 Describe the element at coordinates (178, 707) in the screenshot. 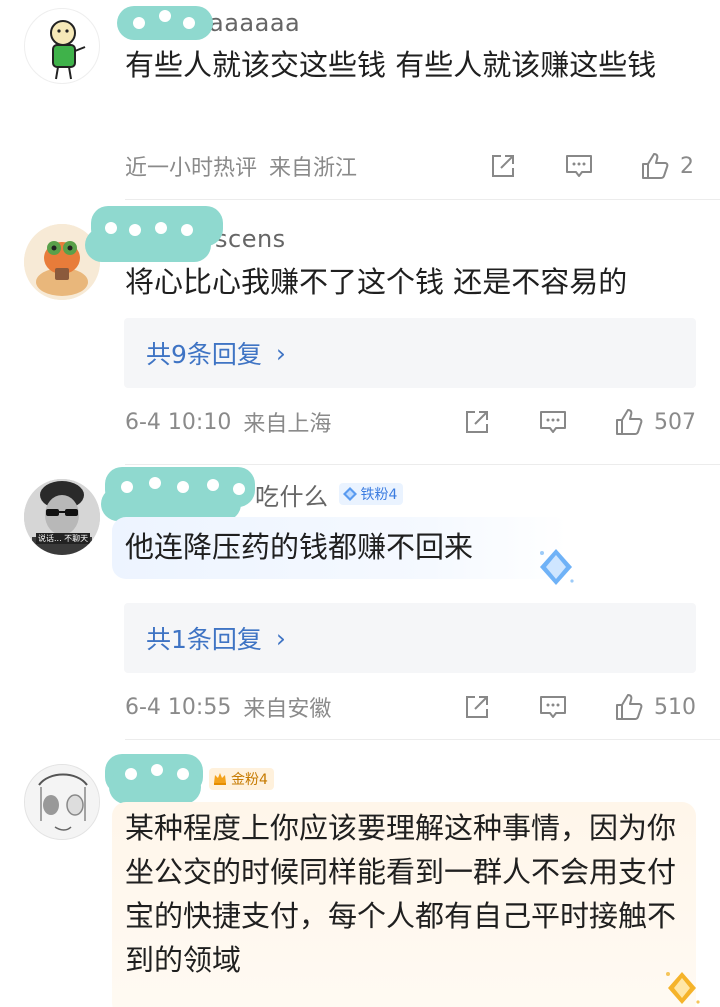

I see `comment-time: 6-4 10:55` at that location.